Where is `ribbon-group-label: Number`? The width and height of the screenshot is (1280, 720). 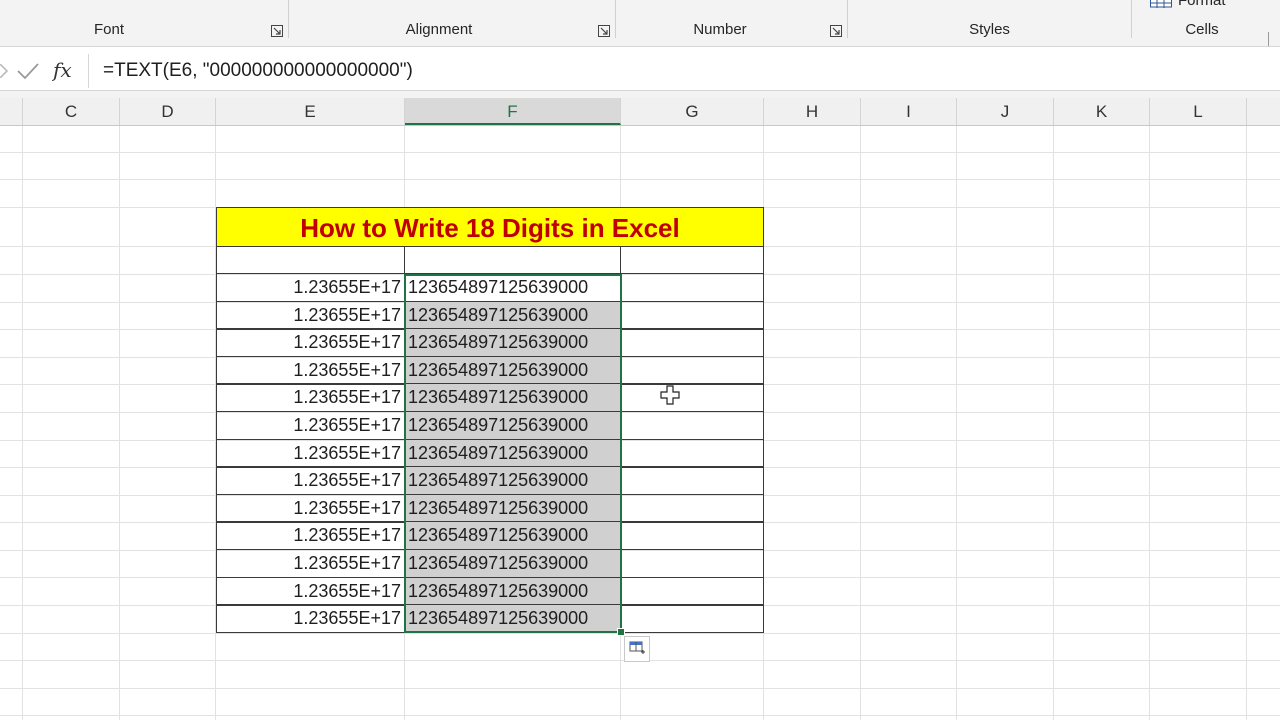 ribbon-group-label: Number is located at coordinates (720, 29).